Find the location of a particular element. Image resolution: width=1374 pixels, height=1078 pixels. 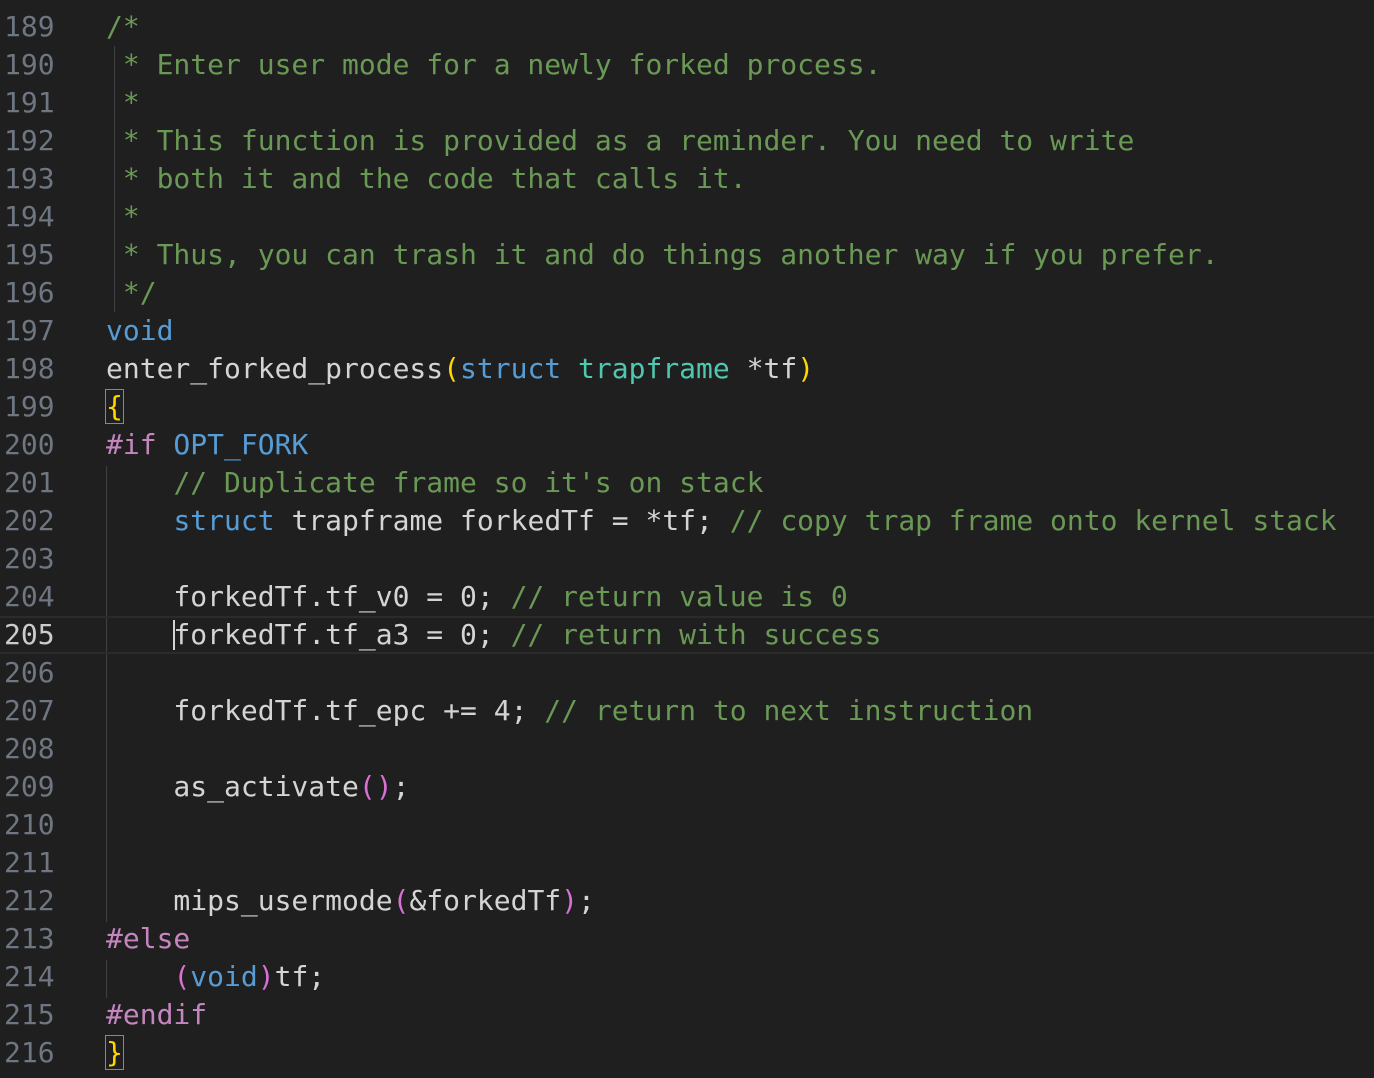

code-line: 209 as_activate(); is located at coordinates (687, 787).